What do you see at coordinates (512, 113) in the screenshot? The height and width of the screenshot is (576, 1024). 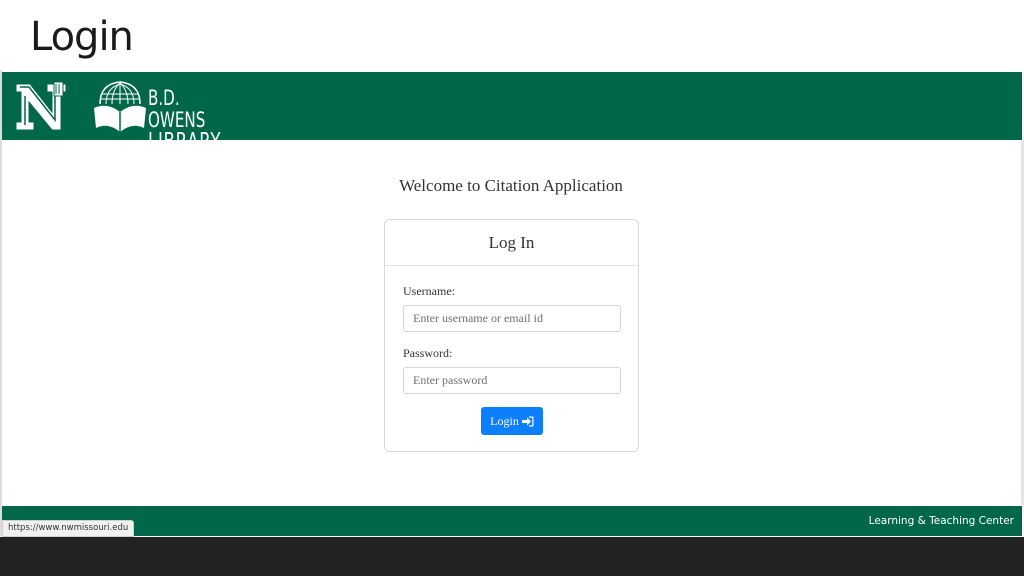 I see `site-header: B.D. OWENS LIBRARY` at bounding box center [512, 113].